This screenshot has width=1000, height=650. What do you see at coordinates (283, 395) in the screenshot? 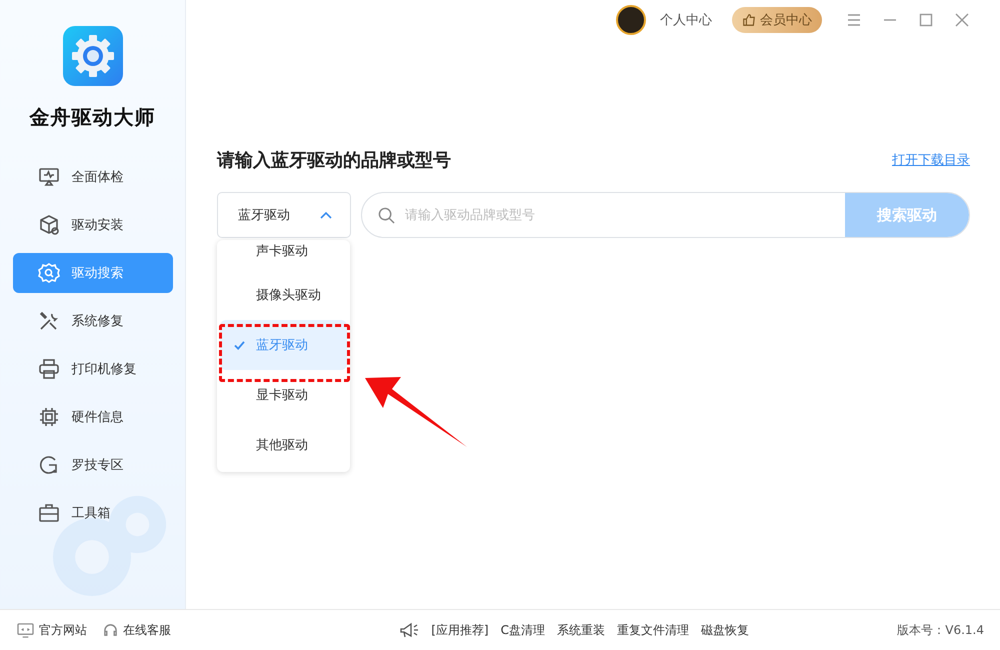
I see `dropdown-option: 显卡驱动` at bounding box center [283, 395].